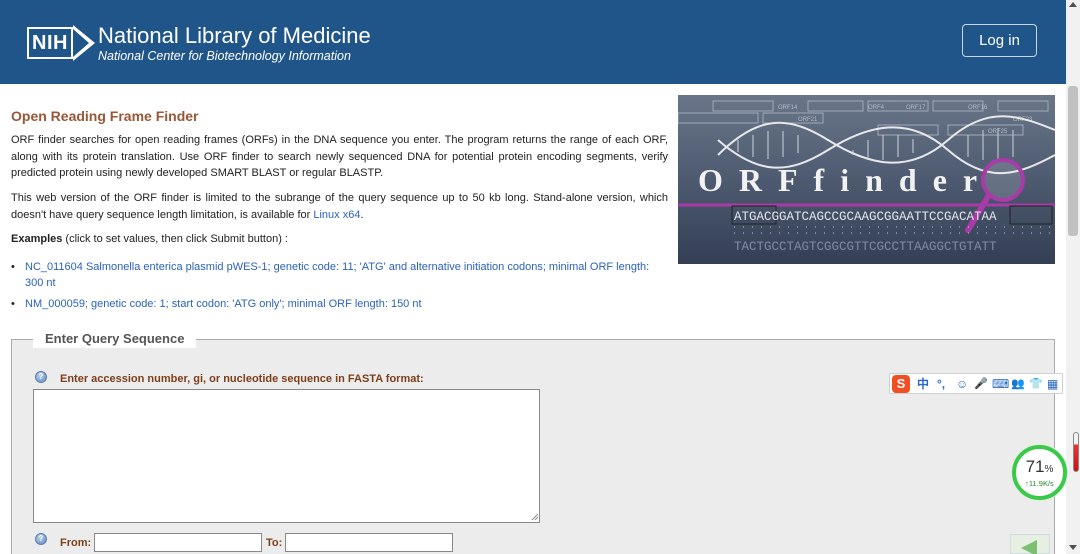  I want to click on punctuation-icon: °,, so click(941, 384).